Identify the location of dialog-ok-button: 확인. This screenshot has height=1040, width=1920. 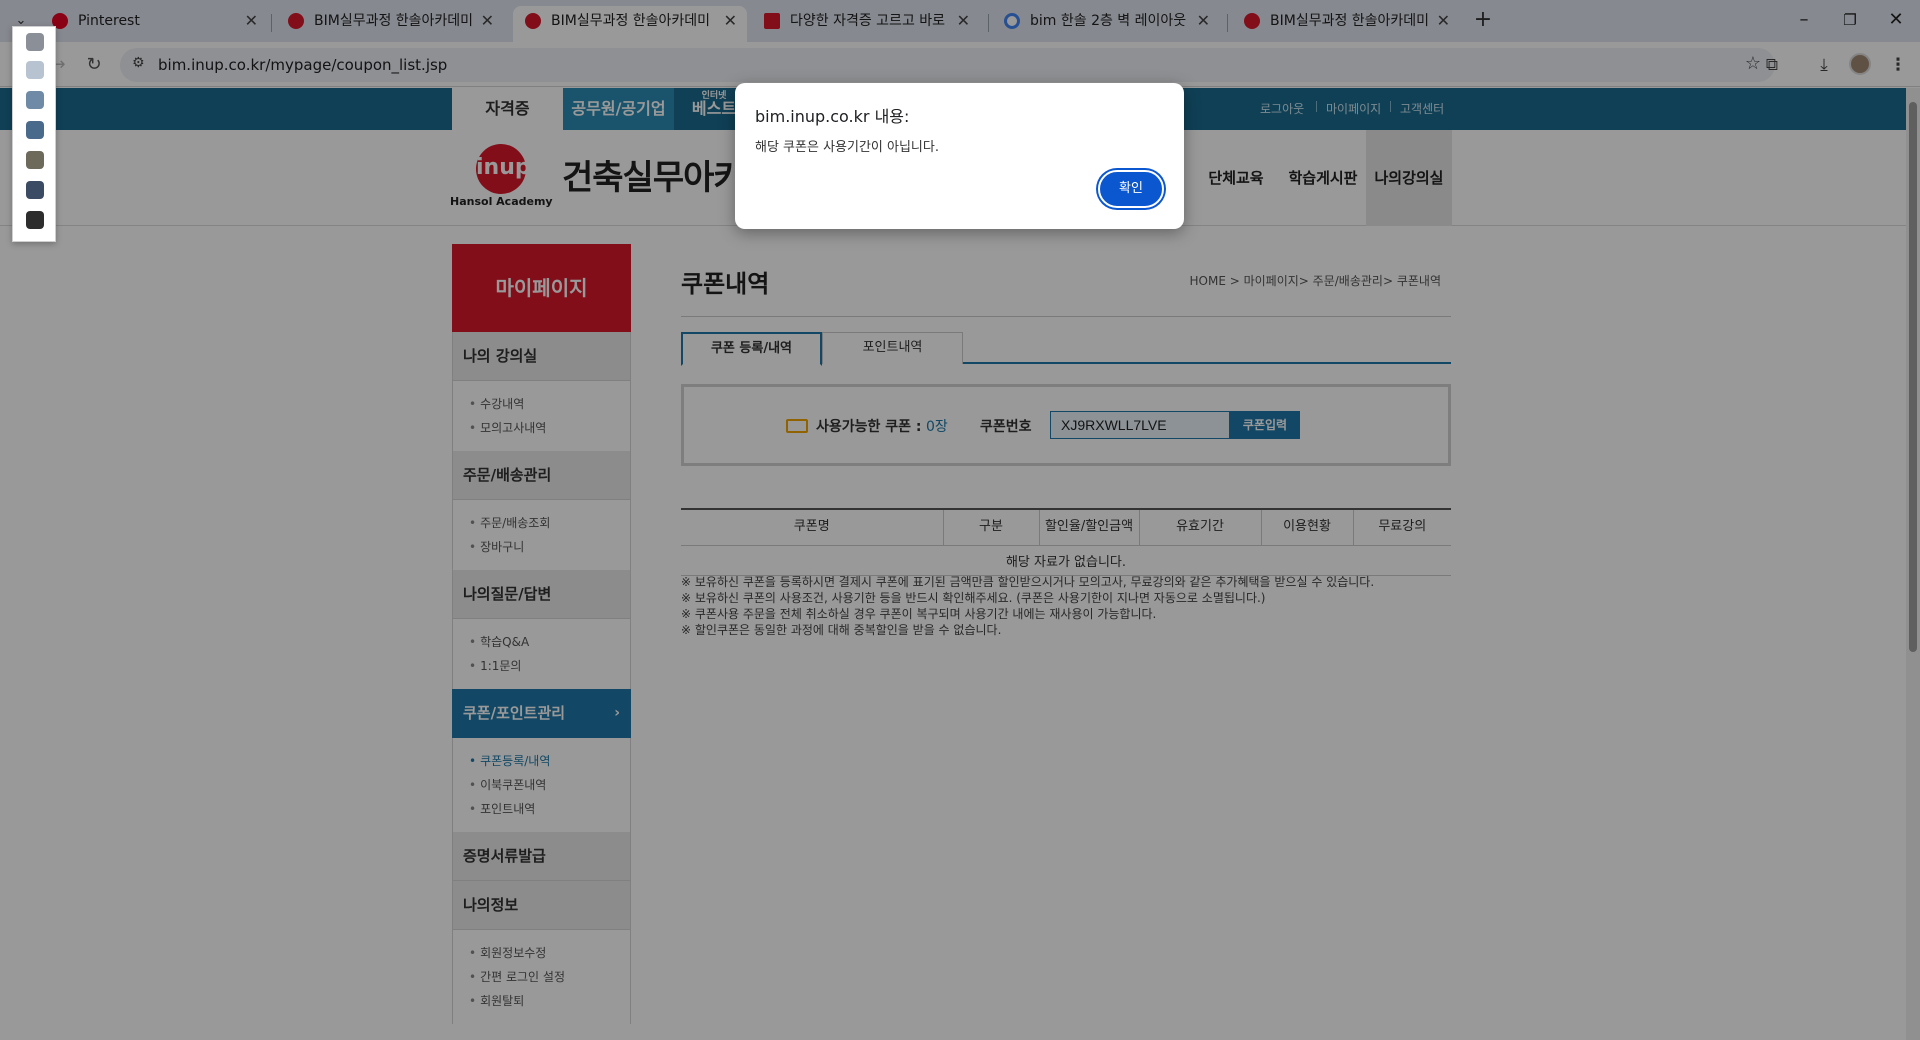
(1131, 189).